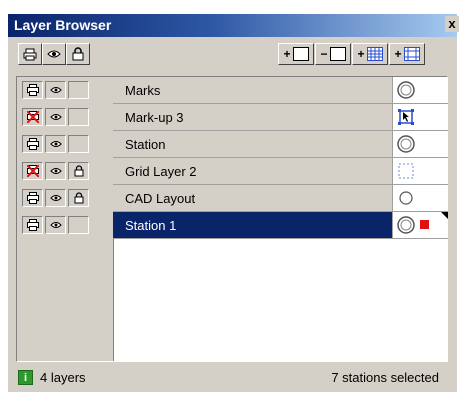 The width and height of the screenshot is (461, 393). What do you see at coordinates (280, 171) in the screenshot?
I see `layer-row: Grid Layer 2` at bounding box center [280, 171].